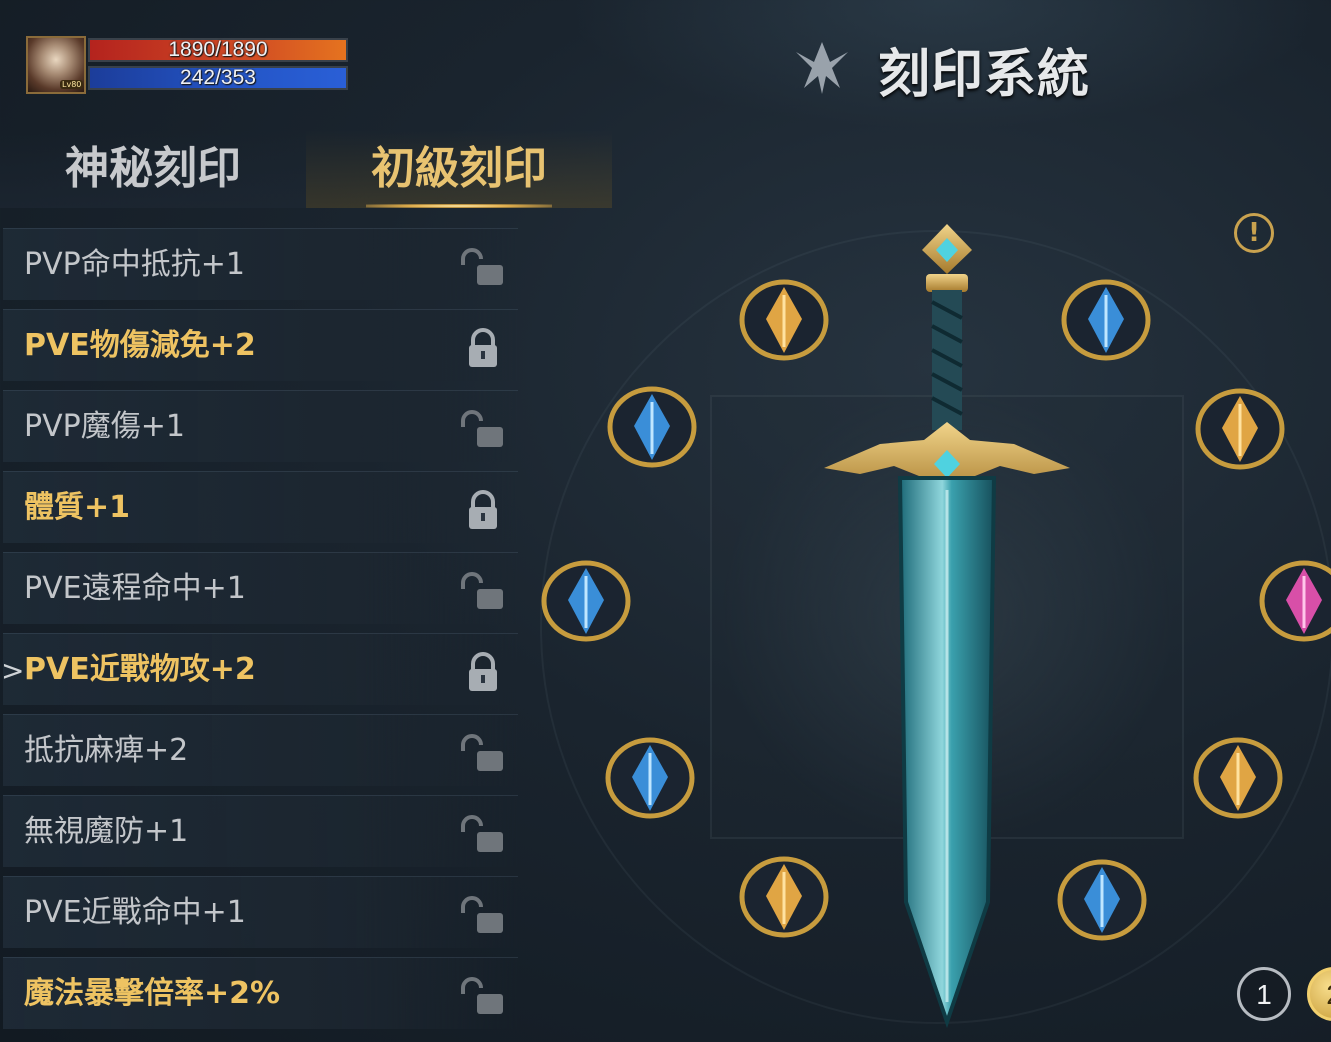 This screenshot has width=1331, height=1042. I want to click on inscription-label: 抵抗麻痺+2, so click(106, 750).